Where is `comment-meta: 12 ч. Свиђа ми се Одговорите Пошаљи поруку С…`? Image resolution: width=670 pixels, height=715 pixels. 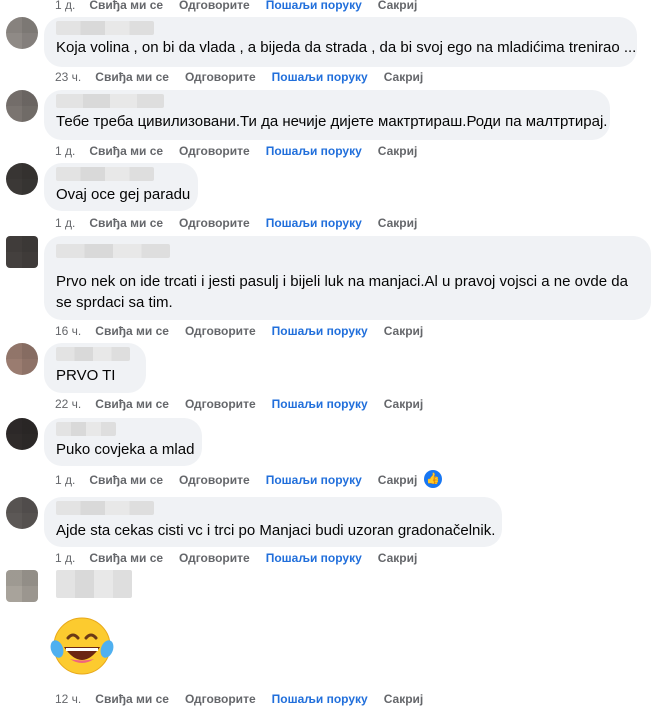 comment-meta: 12 ч. Свиђа ми се Одговорите Пошаљи поруку С… is located at coordinates (247, 699).